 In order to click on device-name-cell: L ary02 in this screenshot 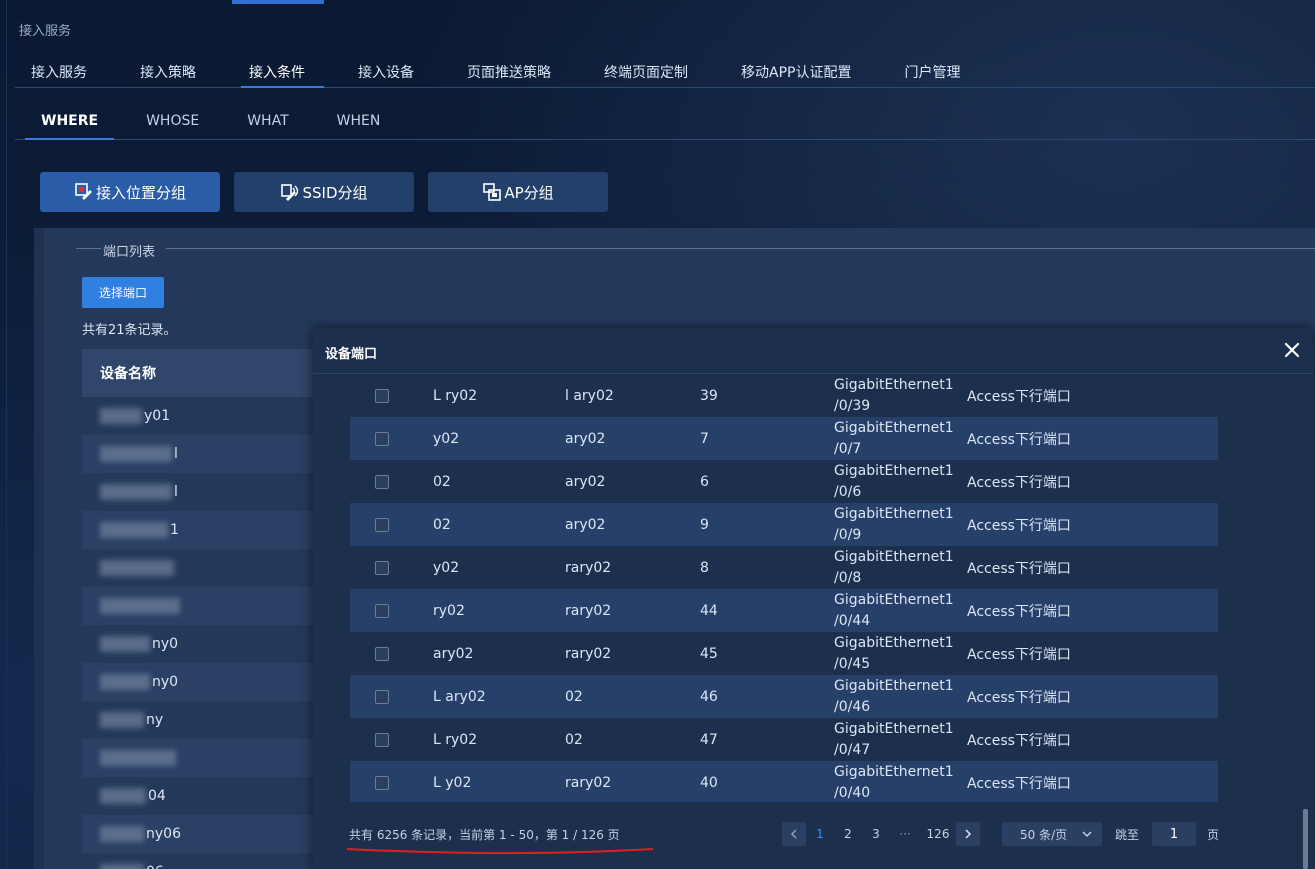, I will do `click(459, 696)`.